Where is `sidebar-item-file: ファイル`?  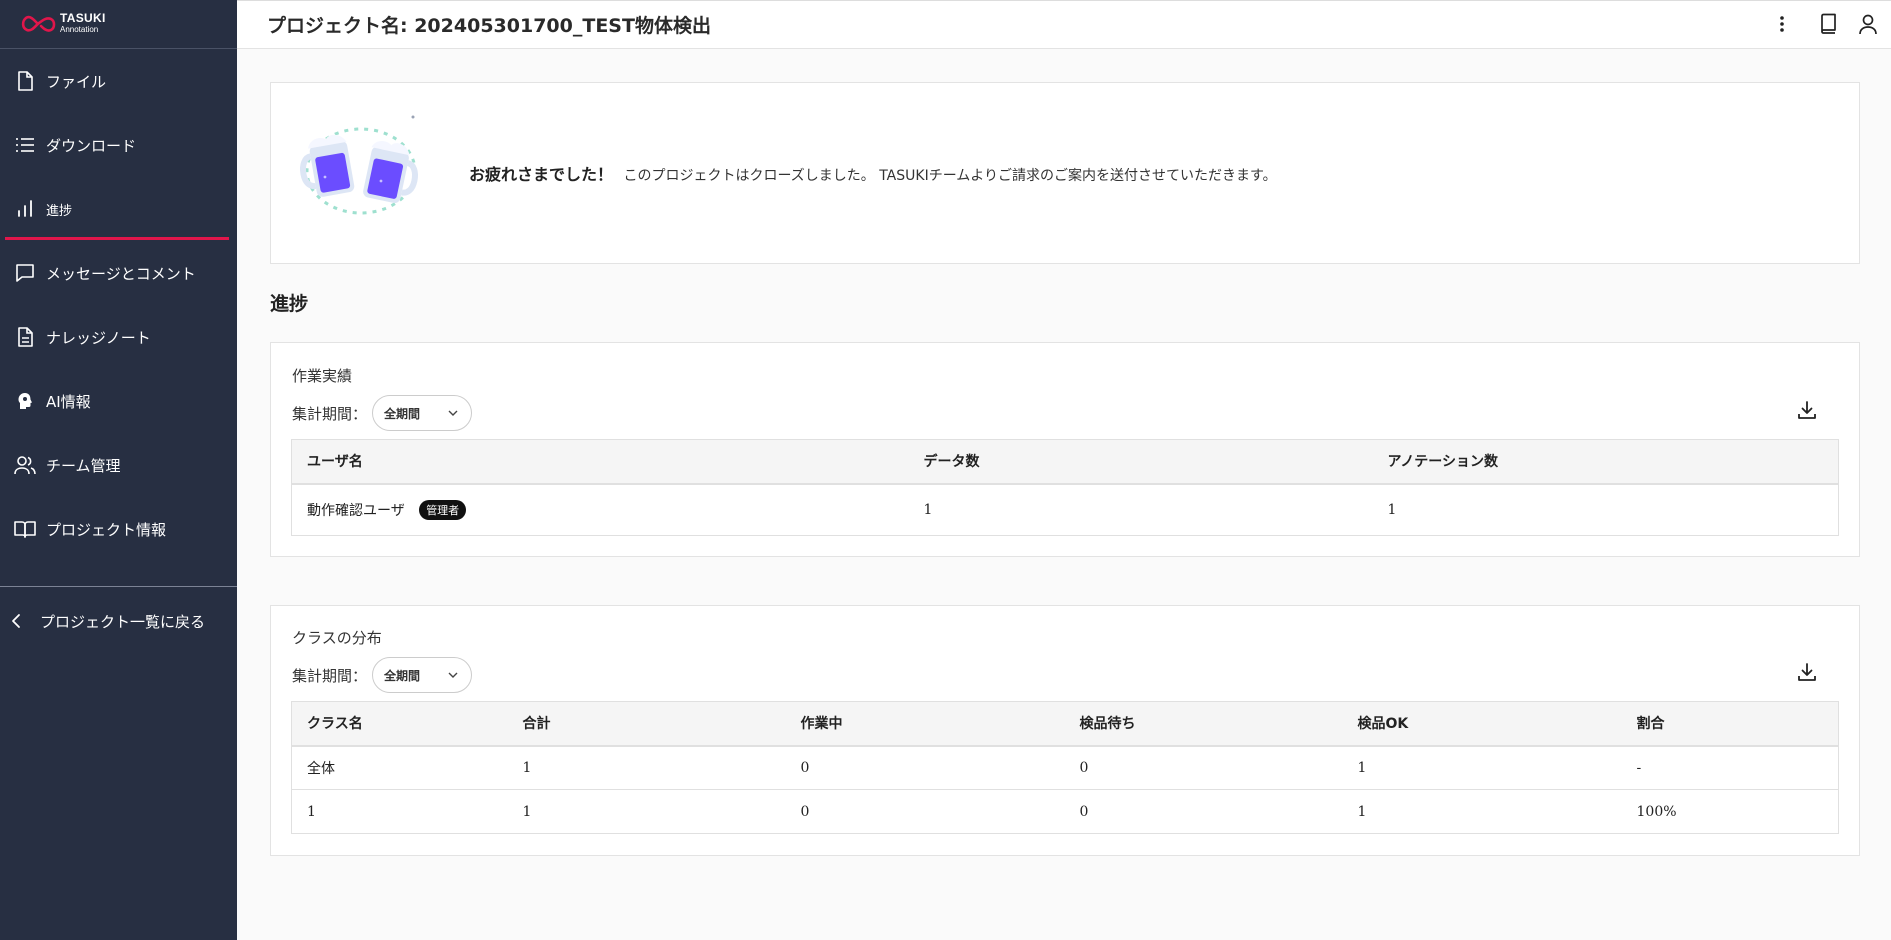 sidebar-item-file: ファイル is located at coordinates (118, 81).